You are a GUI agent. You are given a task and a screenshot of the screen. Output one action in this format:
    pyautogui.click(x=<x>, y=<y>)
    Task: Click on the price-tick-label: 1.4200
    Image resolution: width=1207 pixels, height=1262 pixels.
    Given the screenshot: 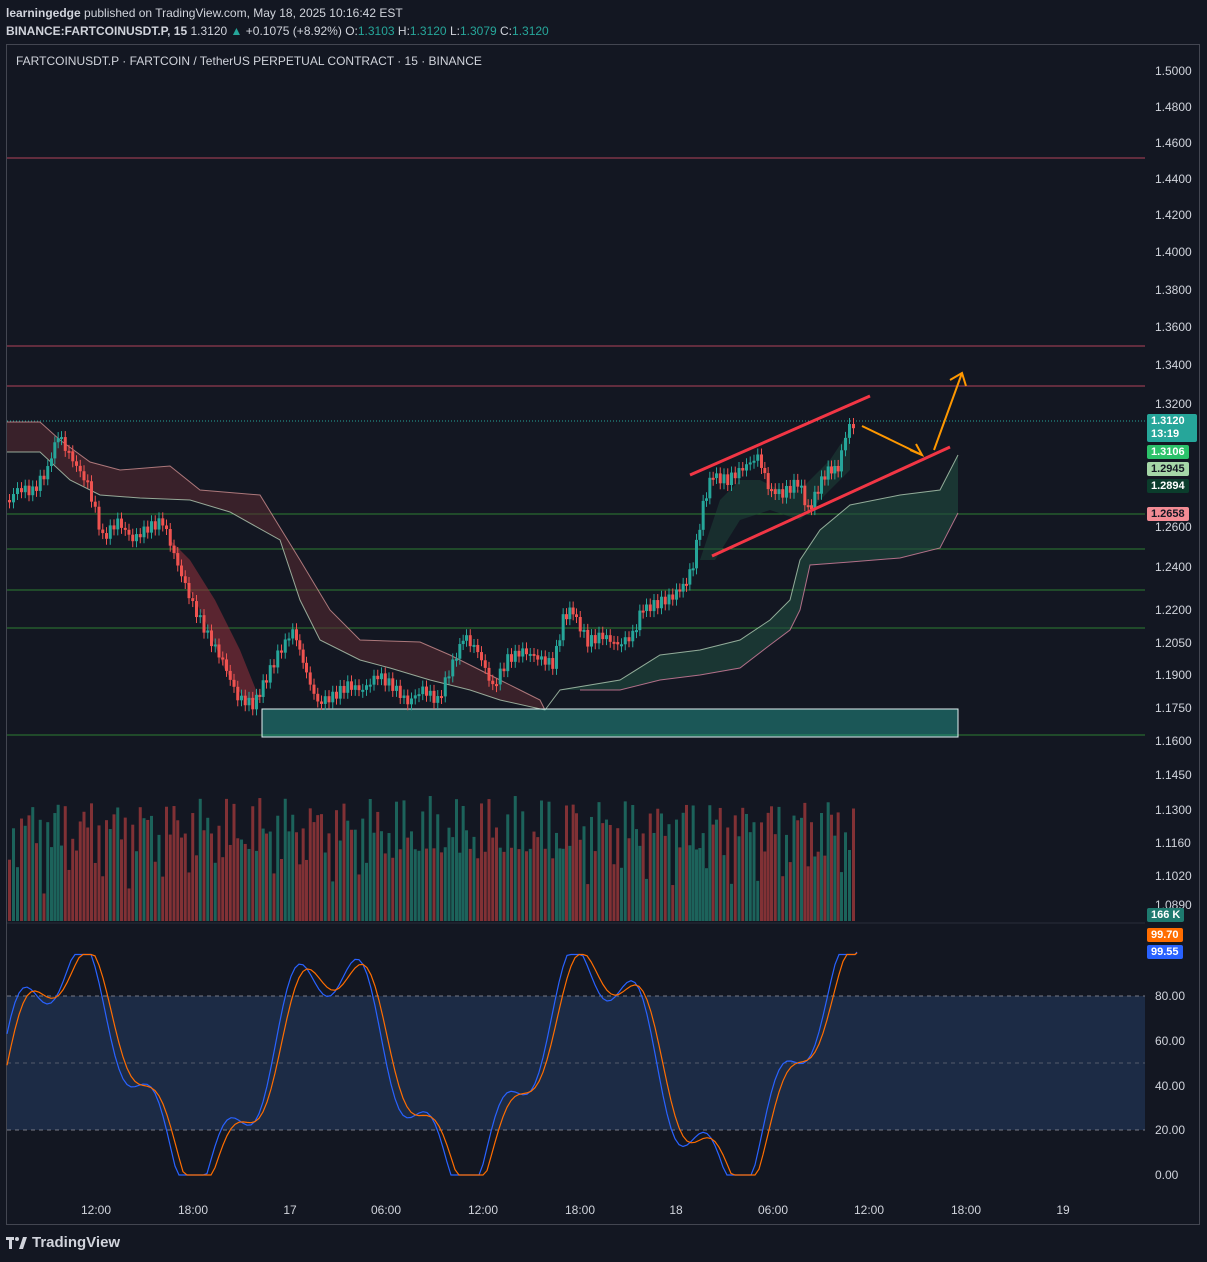 What is the action you would take?
    pyautogui.click(x=1173, y=215)
    